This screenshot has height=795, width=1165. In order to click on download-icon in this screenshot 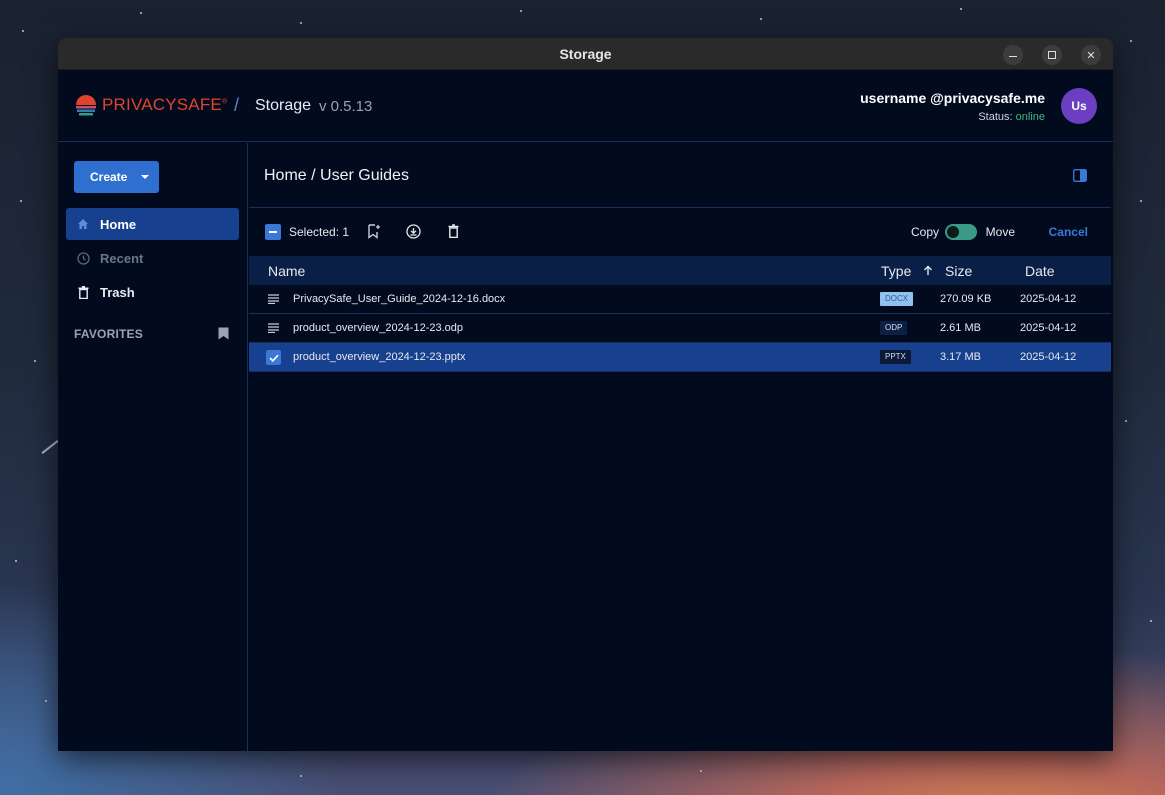, I will do `click(413, 234)`.